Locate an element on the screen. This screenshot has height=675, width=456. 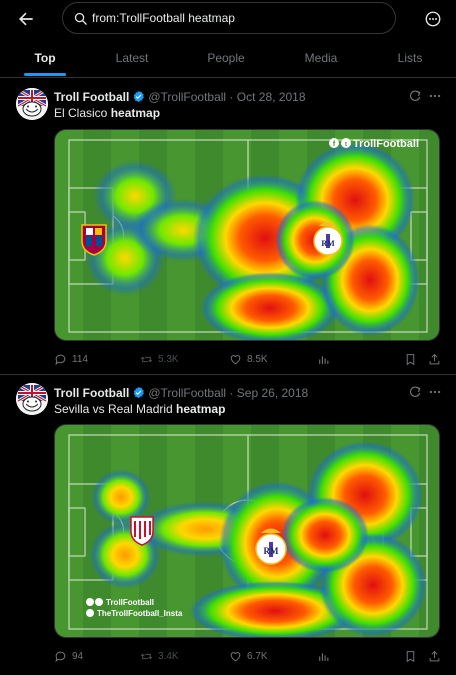
reply-button: 114 is located at coordinates (71, 359).